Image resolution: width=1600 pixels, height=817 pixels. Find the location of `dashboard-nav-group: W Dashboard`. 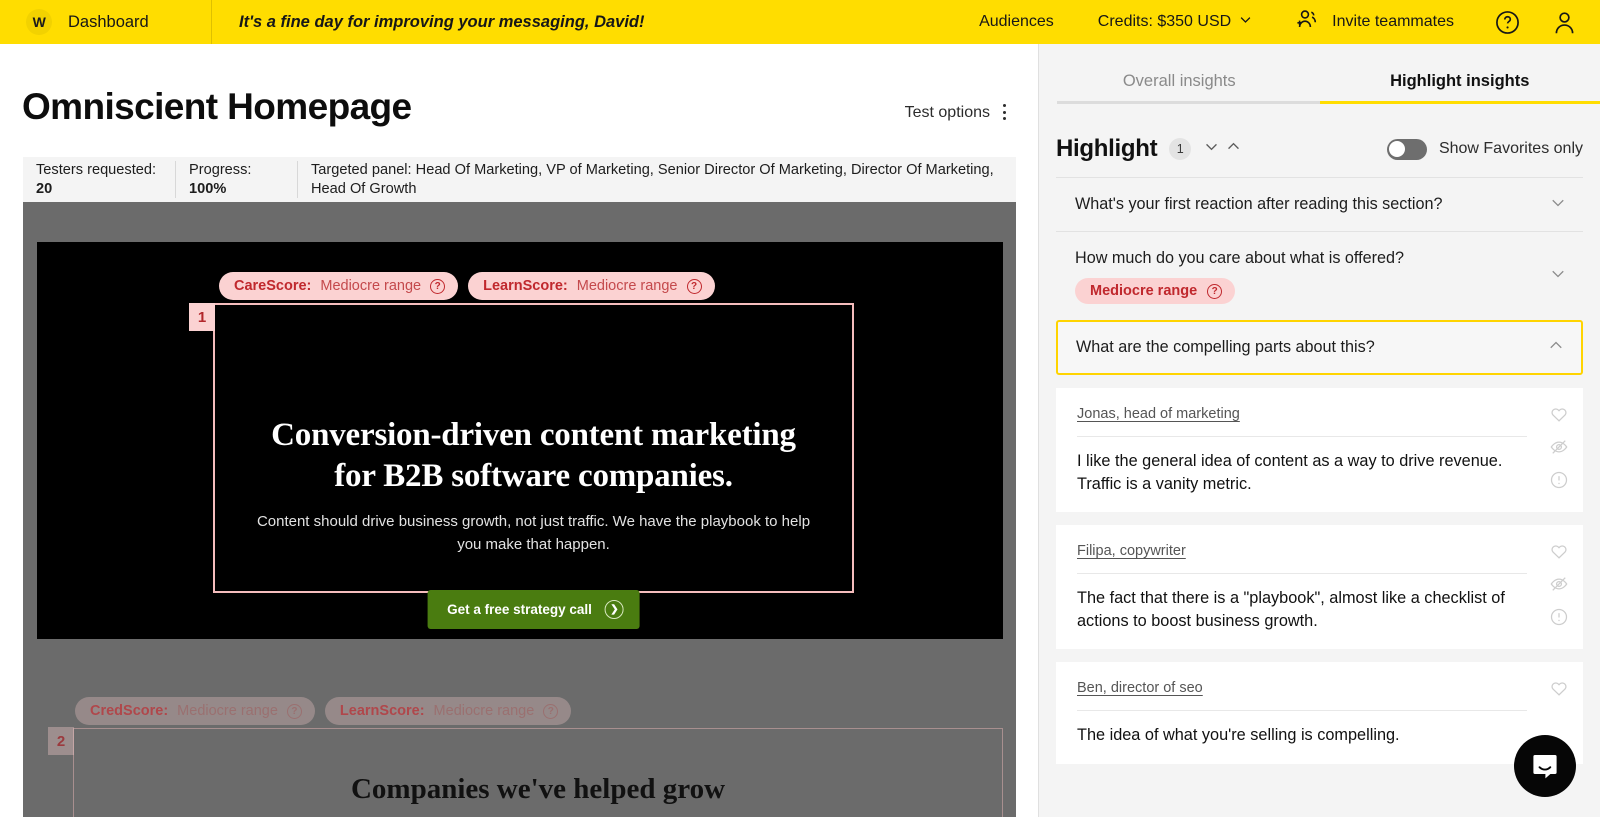

dashboard-nav-group: W Dashboard is located at coordinates (106, 22).